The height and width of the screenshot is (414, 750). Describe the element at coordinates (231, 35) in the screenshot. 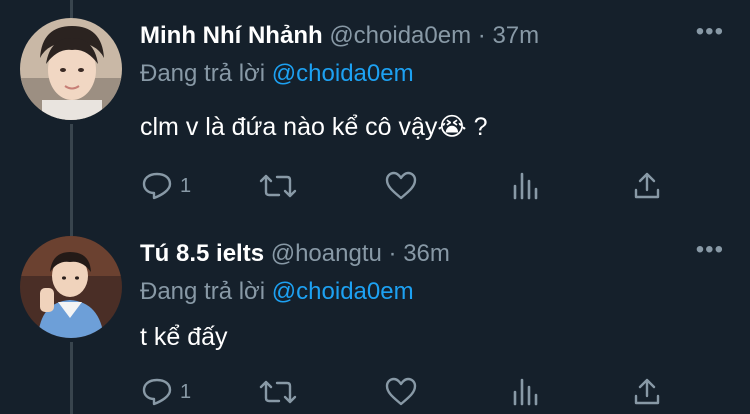

I see `user-name: Minh Nhí Nhảnh` at that location.